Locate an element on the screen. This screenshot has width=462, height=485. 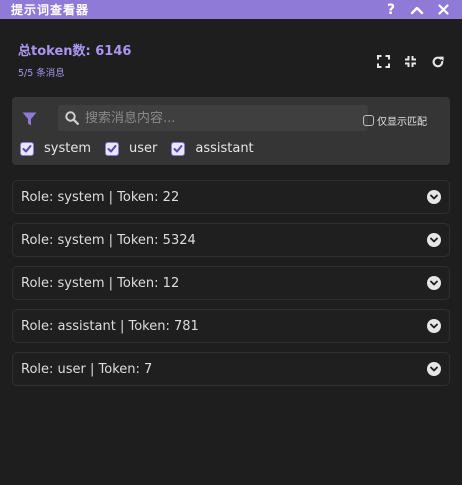
role-label-user: user is located at coordinates (143, 148).